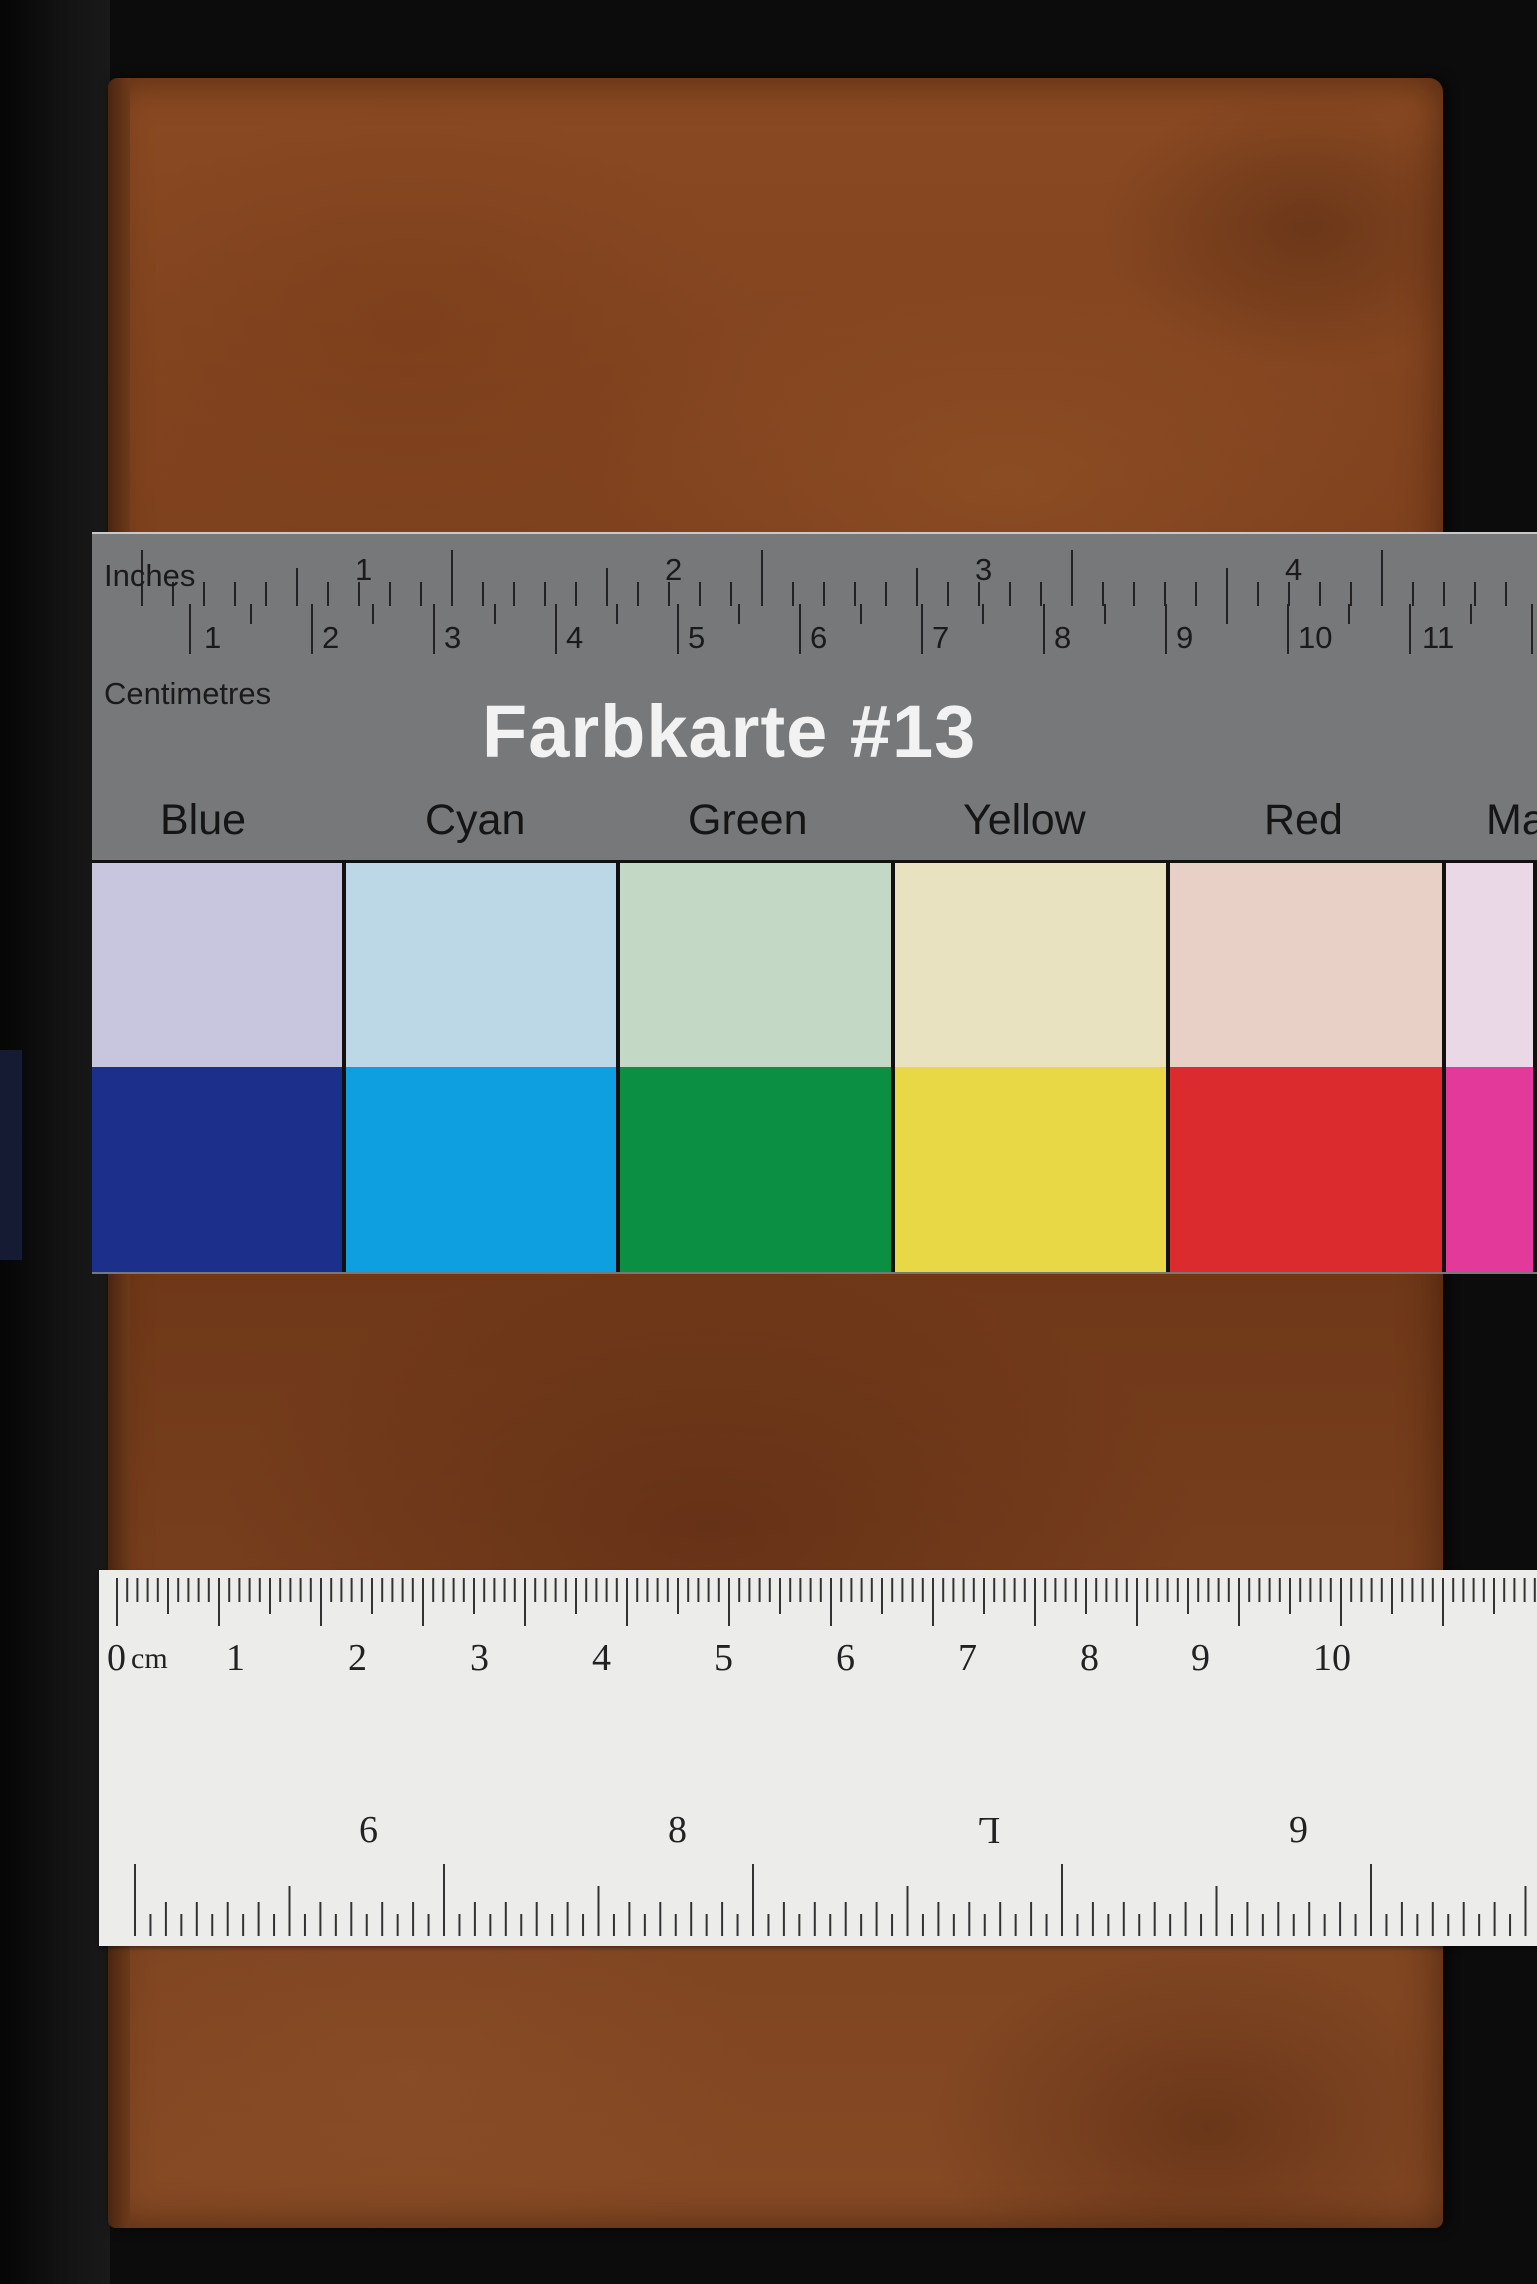 The image size is (1537, 2284). Describe the element at coordinates (1185, 637) in the screenshot. I see `cm-number: 9` at that location.